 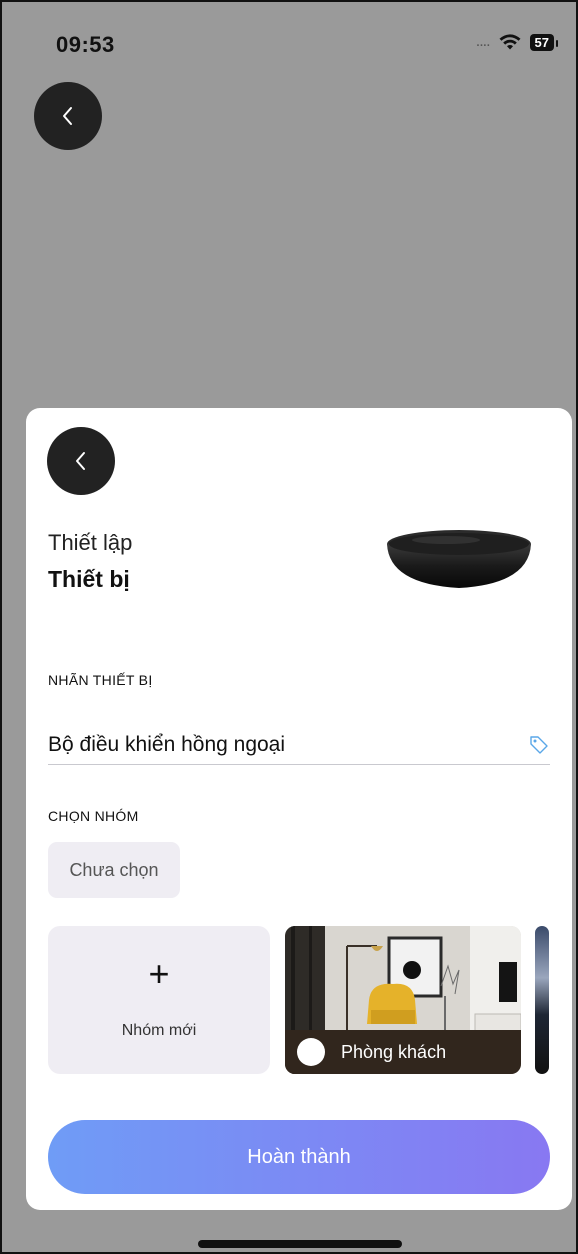 I want to click on tag-icon, so click(x=539, y=745).